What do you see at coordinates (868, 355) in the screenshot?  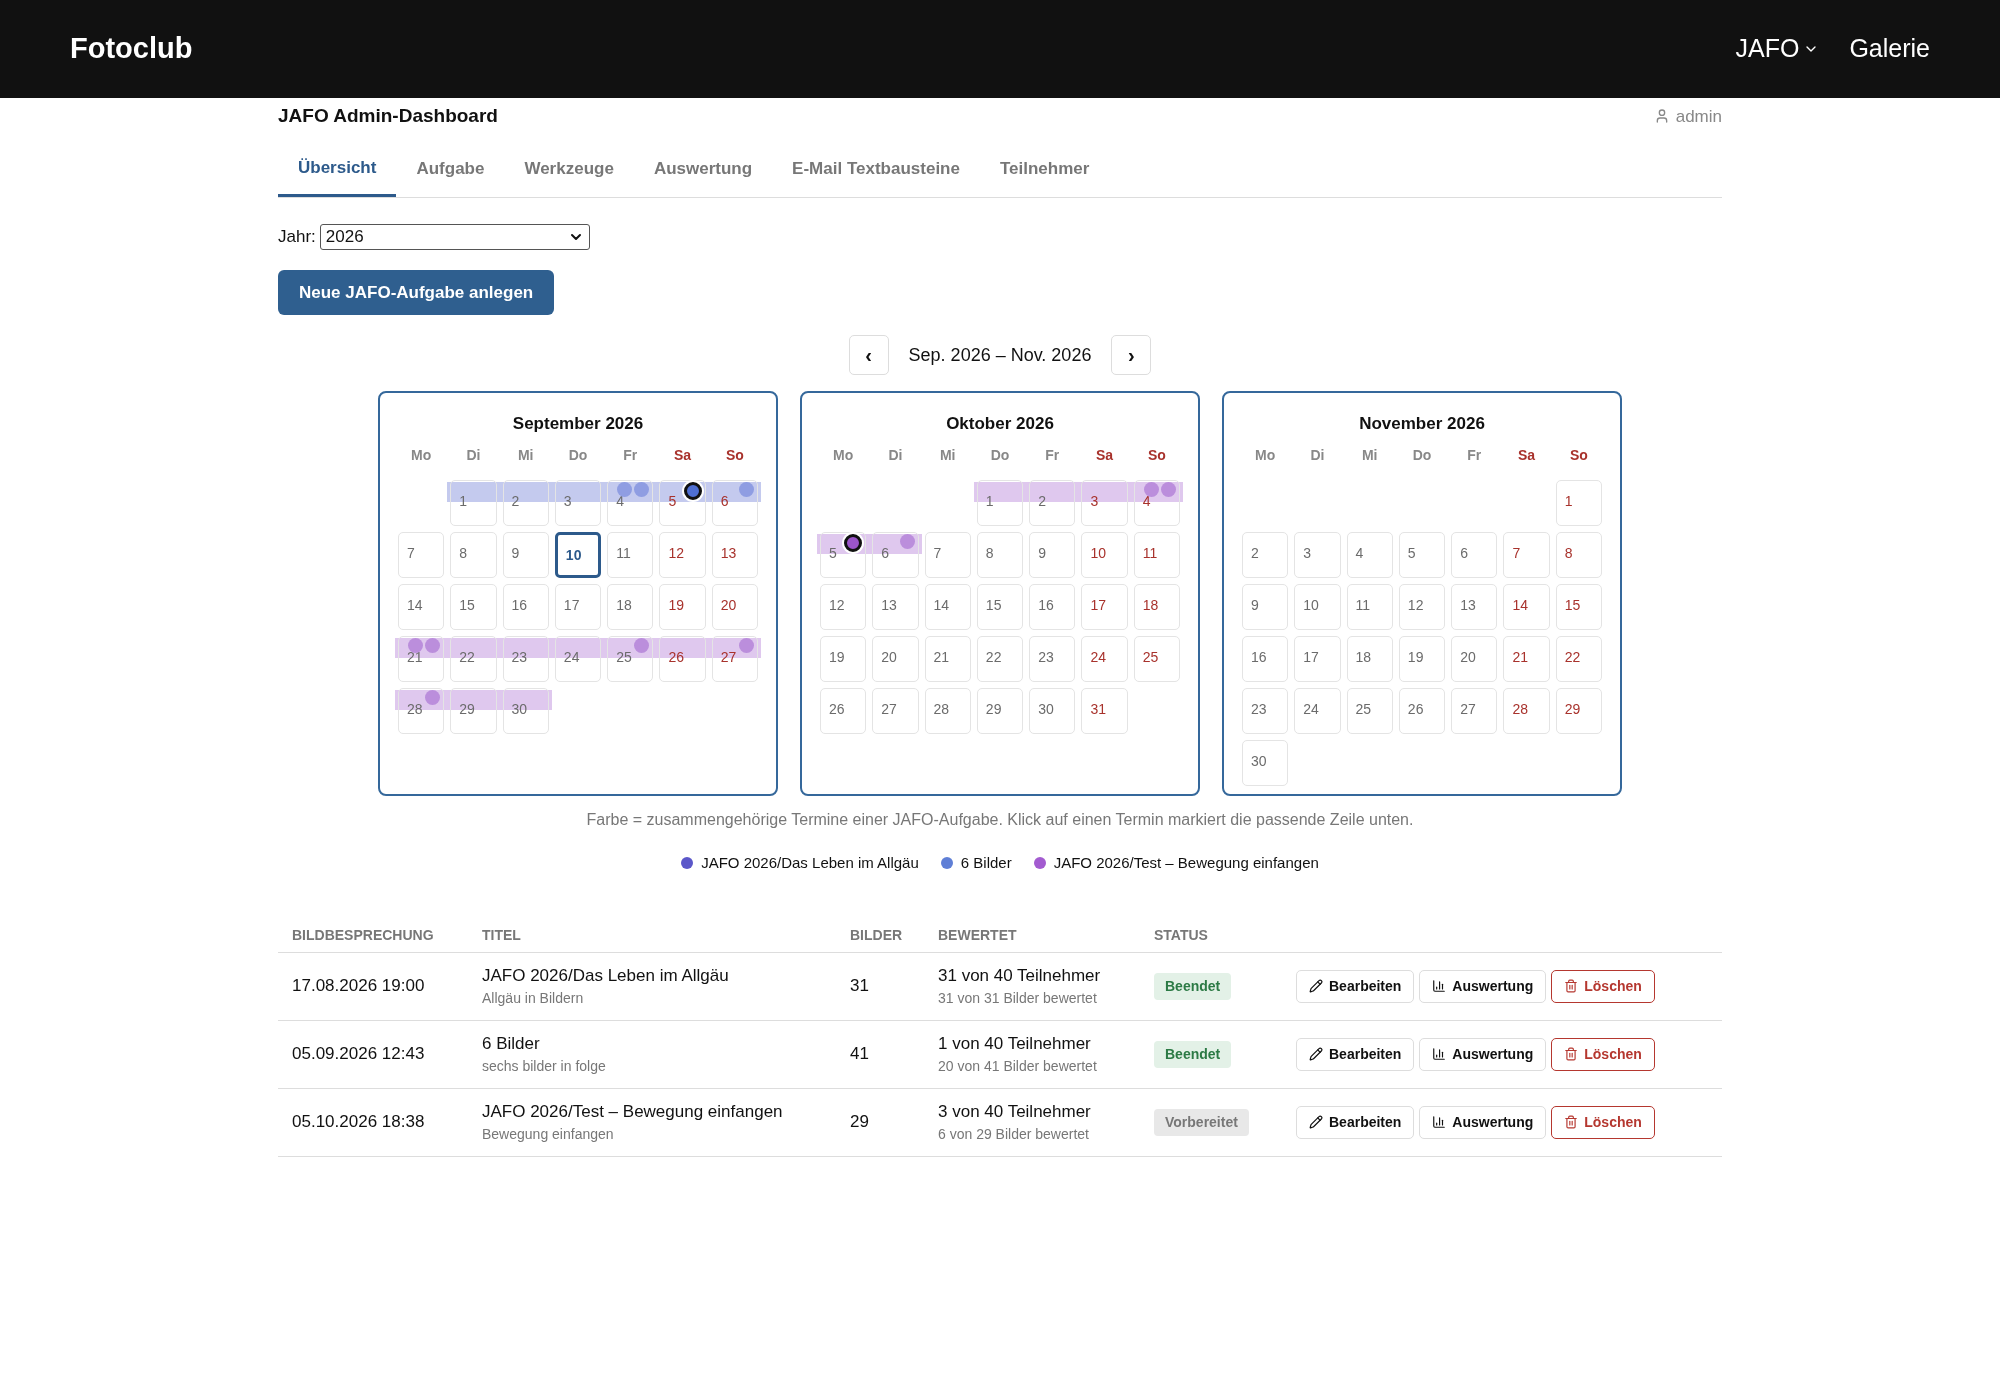 I see `previous-button: ‹` at bounding box center [868, 355].